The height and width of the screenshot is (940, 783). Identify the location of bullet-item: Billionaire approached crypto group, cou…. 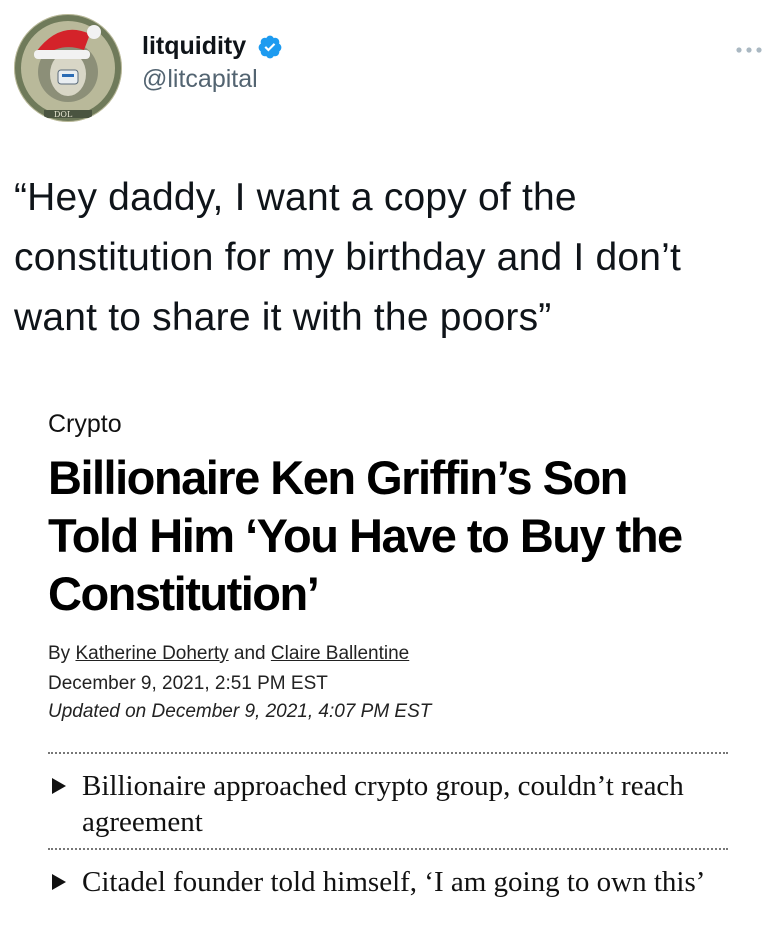
(388, 801).